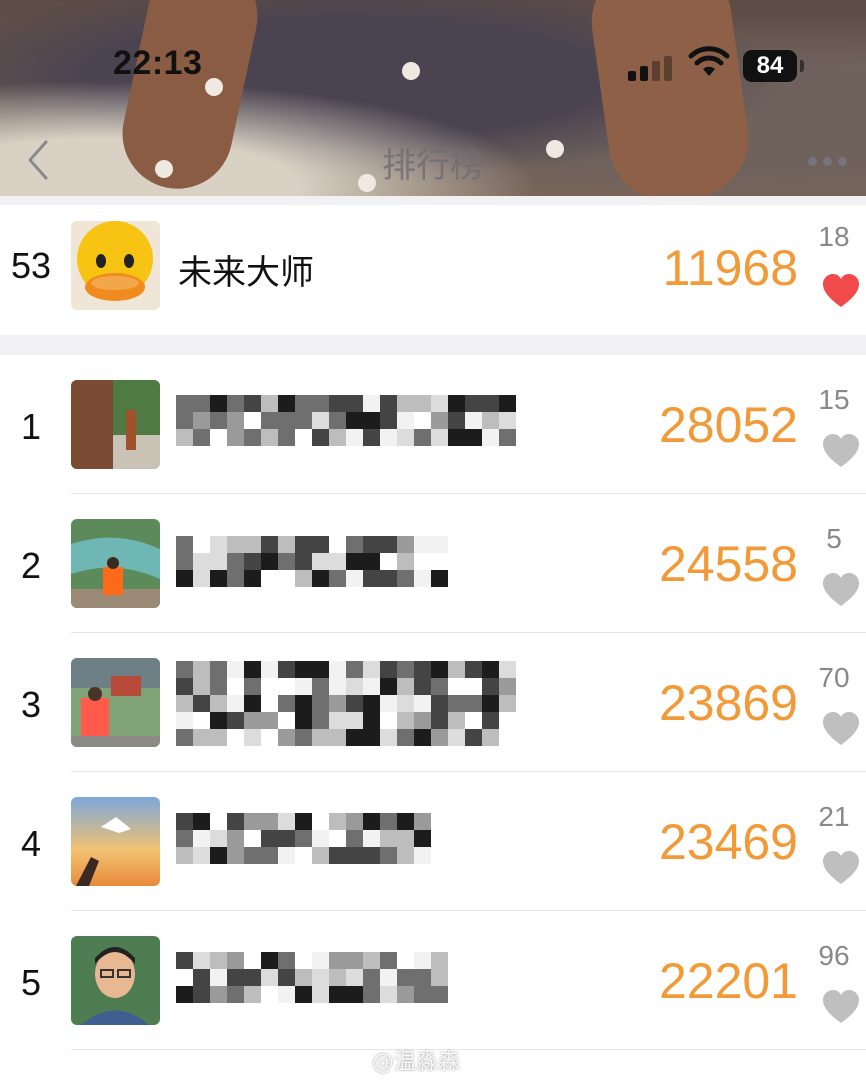 This screenshot has width=866, height=1080. Describe the element at coordinates (468, 632) in the screenshot. I see `divider` at that location.